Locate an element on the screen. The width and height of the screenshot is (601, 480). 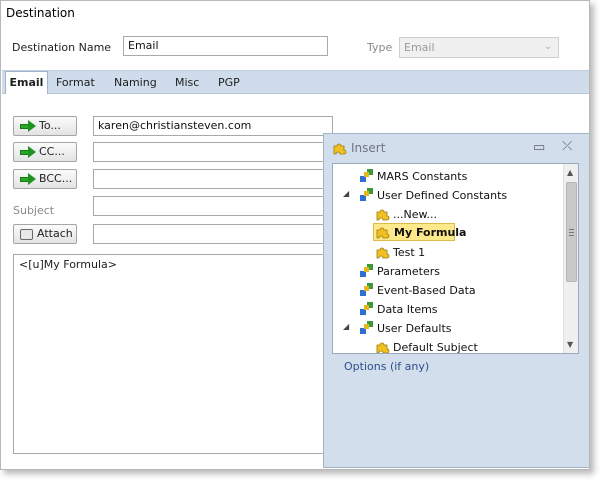
tab-pgp: PGP is located at coordinates (229, 82).